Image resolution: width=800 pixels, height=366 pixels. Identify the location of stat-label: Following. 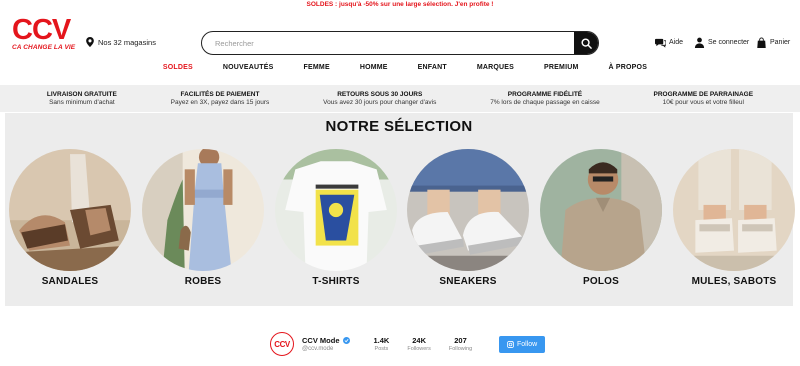
(460, 349).